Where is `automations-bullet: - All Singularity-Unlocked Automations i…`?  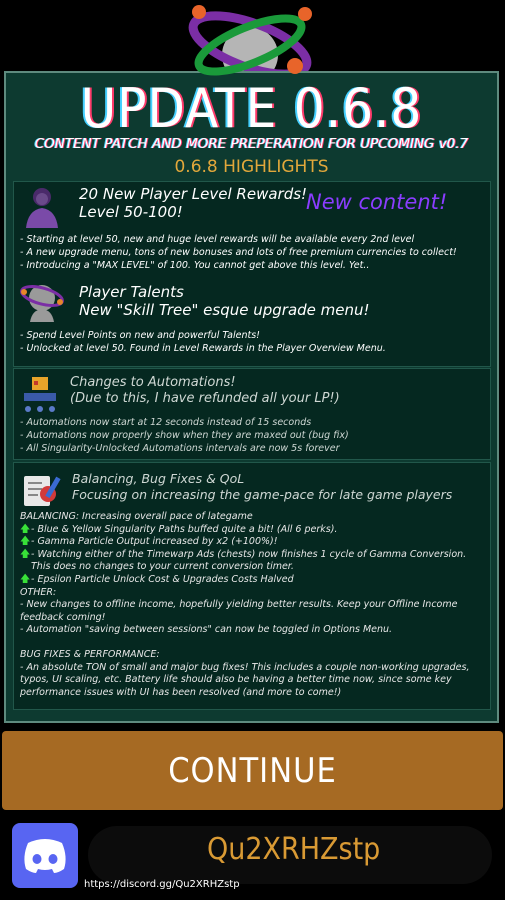
automations-bullet: - All Singularity-Unlocked Automations i… is located at coordinates (180, 448).